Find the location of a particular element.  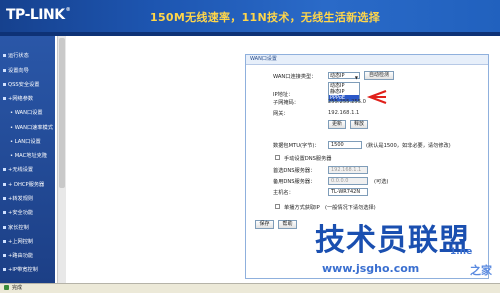

brand-logo: TP-LINK® is located at coordinates (38, 15).